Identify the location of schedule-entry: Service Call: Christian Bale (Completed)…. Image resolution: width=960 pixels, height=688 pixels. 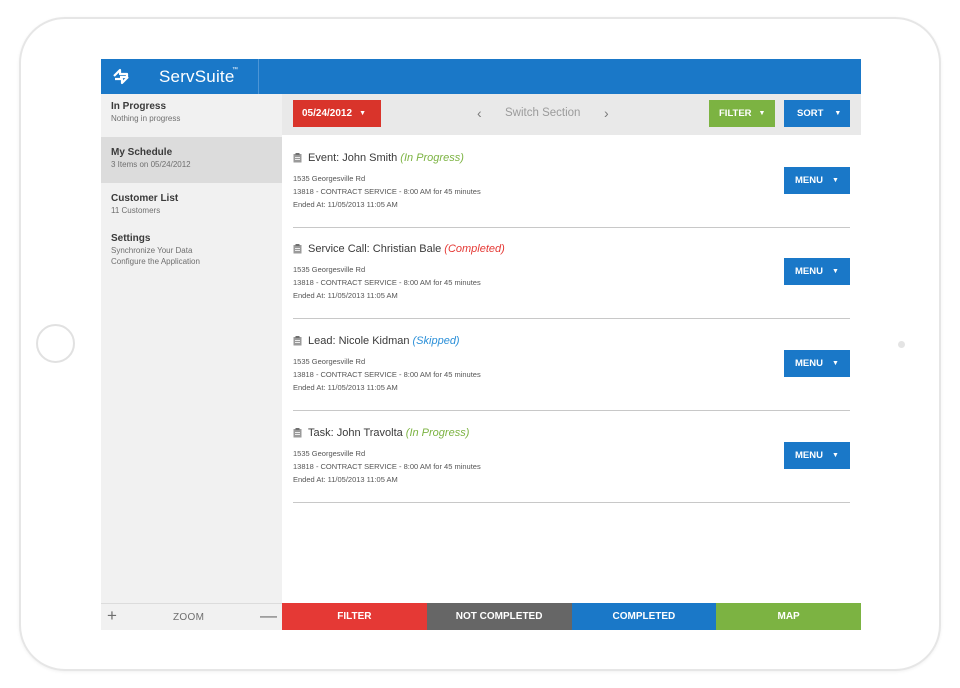
(571, 273).